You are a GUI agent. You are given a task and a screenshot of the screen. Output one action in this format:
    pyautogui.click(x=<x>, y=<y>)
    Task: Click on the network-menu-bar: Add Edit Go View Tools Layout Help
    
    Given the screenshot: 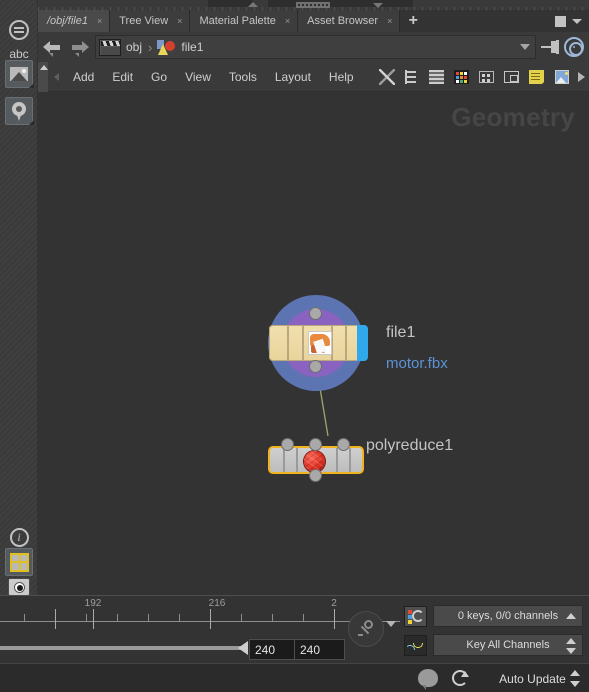 What is the action you would take?
    pyautogui.click(x=313, y=76)
    